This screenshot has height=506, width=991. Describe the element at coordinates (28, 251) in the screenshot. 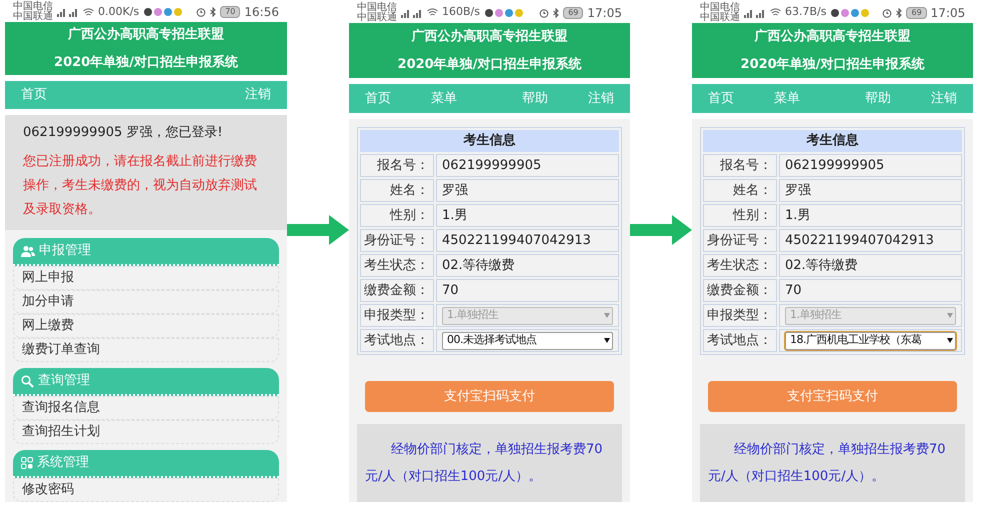

I see `users-icon` at that location.